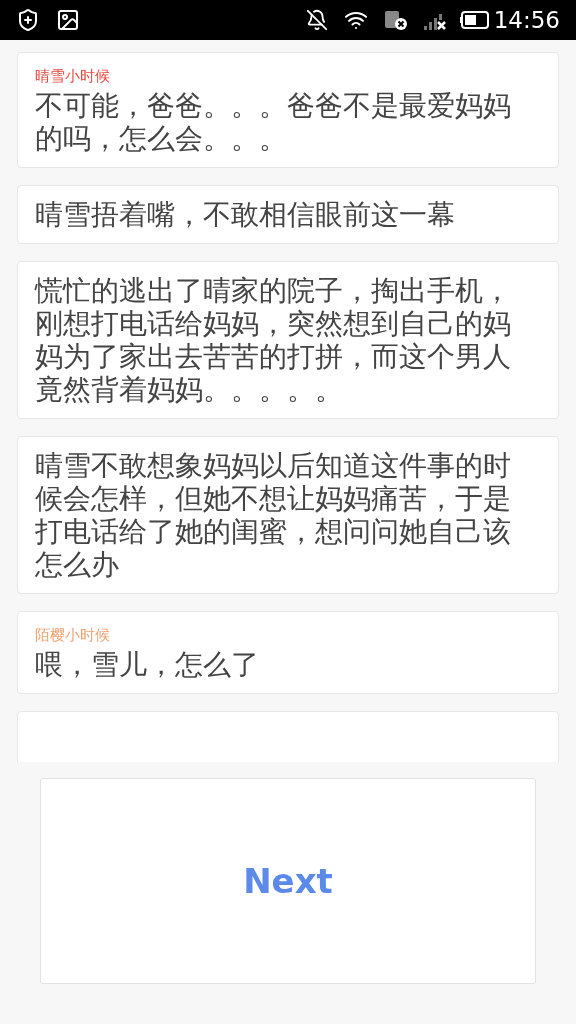 This screenshot has width=576, height=1024. Describe the element at coordinates (273, 122) in the screenshot. I see `message-text: 不可能，爸爸。。。爸爸不是最爱妈妈的吗，怎么会。。。` at that location.